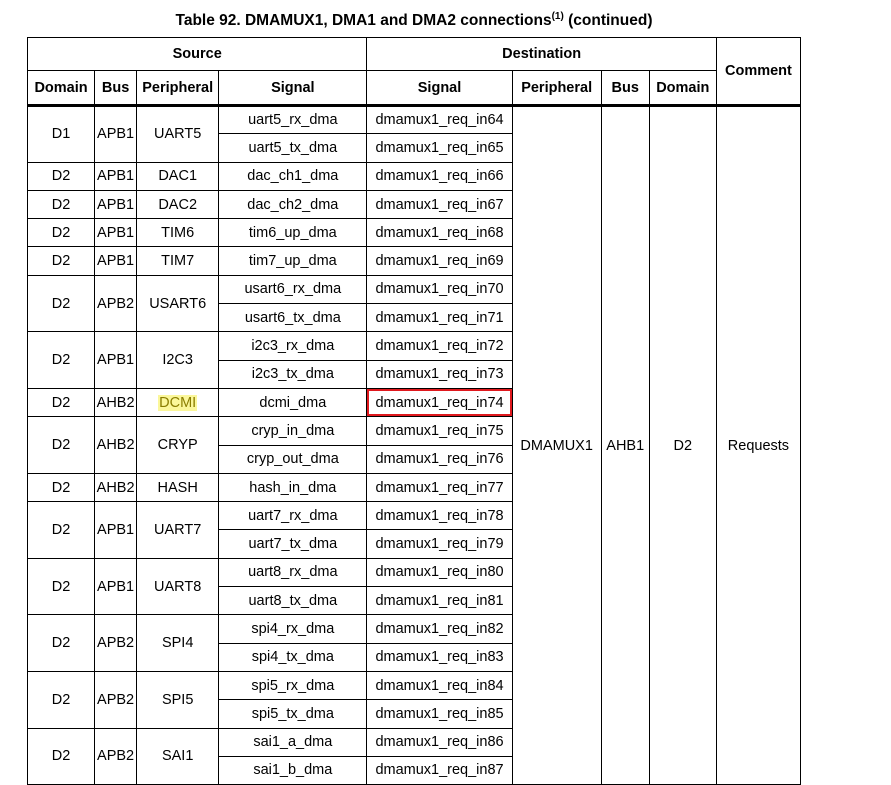  I want to click on peripheral-label: UART8, so click(178, 586).